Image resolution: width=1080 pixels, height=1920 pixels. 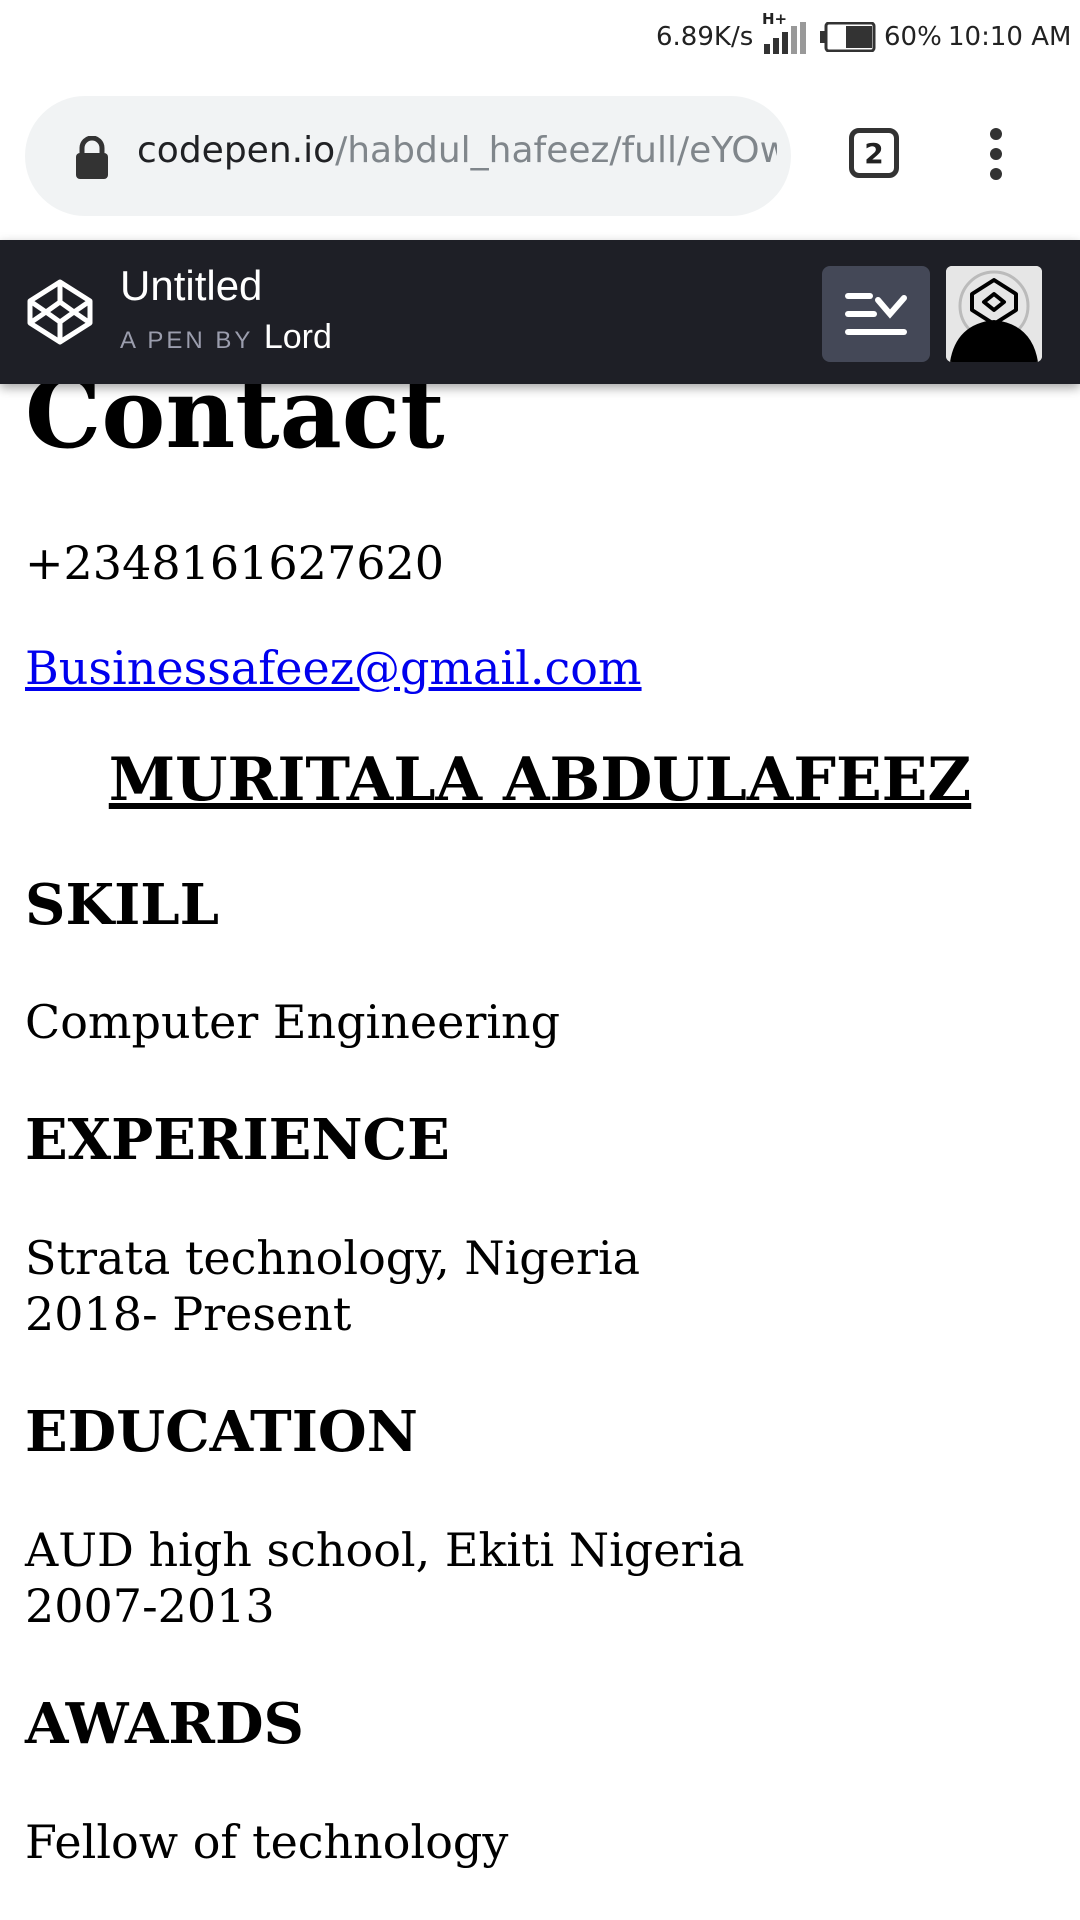 What do you see at coordinates (705, 37) in the screenshot?
I see `network-speed: 6.89K/s` at bounding box center [705, 37].